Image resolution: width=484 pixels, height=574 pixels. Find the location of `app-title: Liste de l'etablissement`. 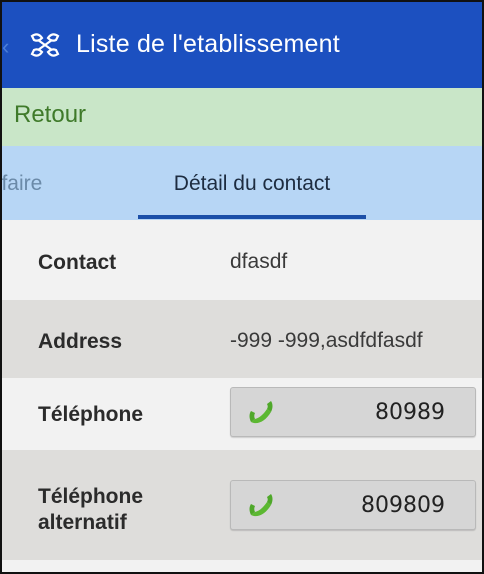

app-title: Liste de l'etablissement is located at coordinates (208, 44).